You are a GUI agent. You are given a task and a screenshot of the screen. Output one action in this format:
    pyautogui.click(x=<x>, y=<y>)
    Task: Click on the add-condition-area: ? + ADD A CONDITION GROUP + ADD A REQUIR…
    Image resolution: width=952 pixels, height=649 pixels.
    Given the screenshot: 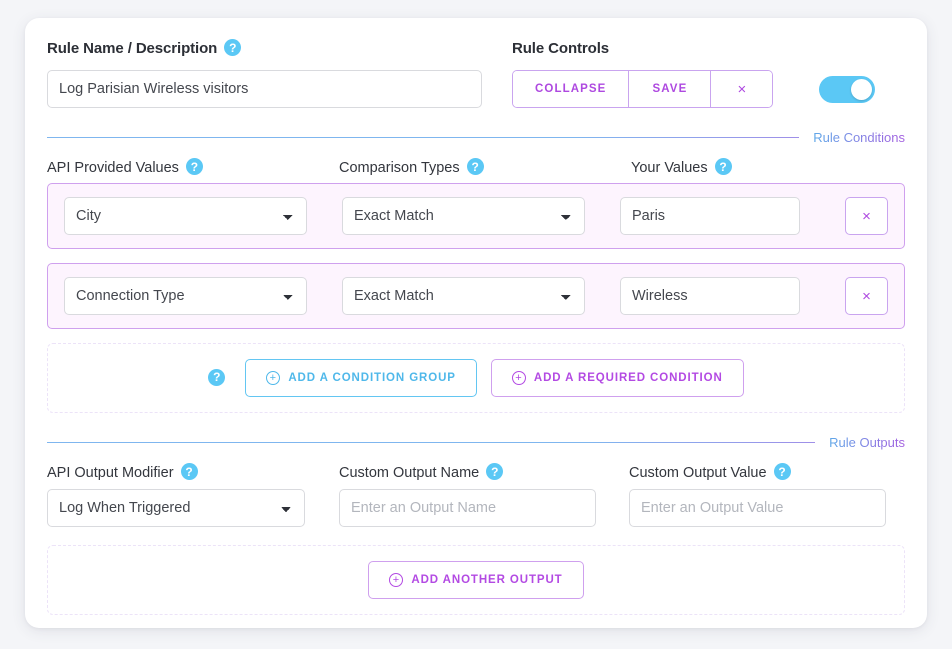 What is the action you would take?
    pyautogui.click(x=476, y=378)
    